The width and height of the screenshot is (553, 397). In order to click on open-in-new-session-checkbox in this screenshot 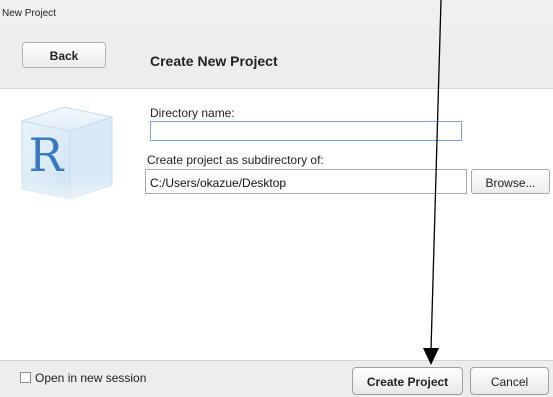, I will do `click(25, 377)`.